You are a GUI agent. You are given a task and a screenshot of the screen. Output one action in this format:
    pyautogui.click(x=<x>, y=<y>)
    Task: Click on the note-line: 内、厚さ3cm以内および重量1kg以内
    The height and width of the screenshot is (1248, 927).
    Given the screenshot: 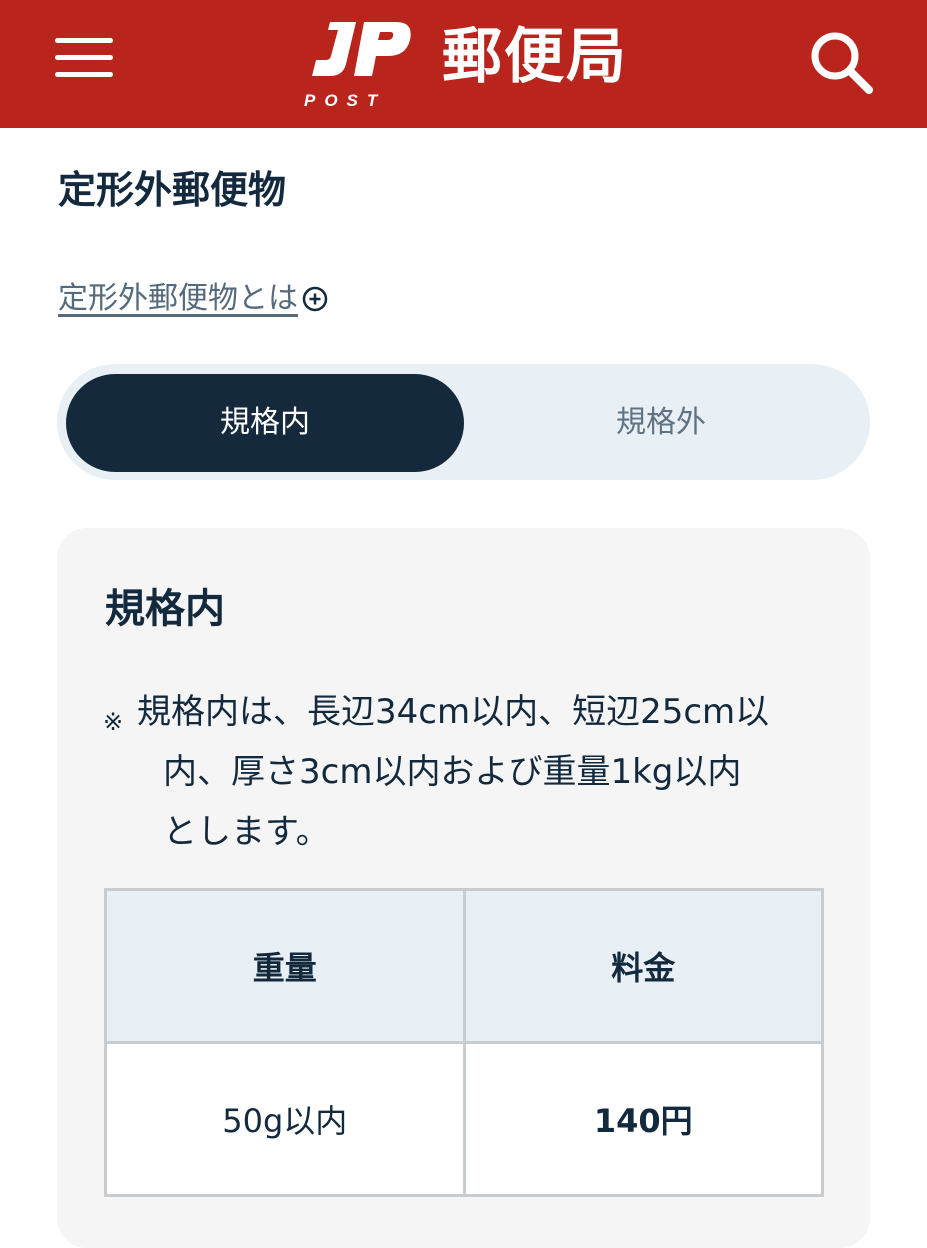 What is the action you would take?
    pyautogui.click(x=452, y=772)
    